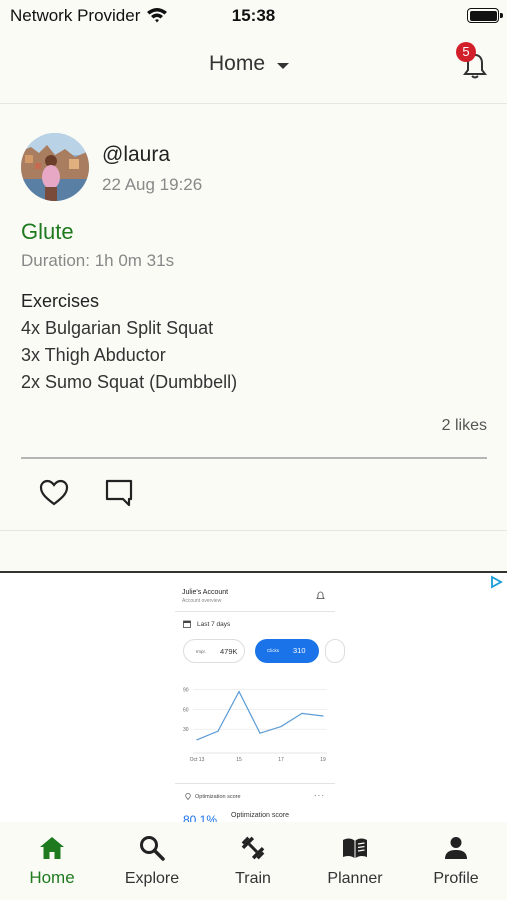 The image size is (507, 900). Describe the element at coordinates (323, 760) in the screenshot. I see `ad-chart-xtick: 19` at that location.